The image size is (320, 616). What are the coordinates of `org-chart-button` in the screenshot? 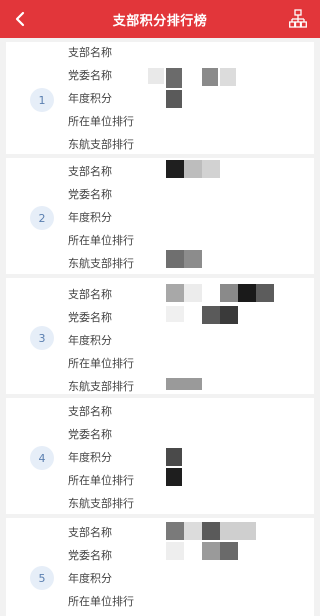 It's located at (298, 19).